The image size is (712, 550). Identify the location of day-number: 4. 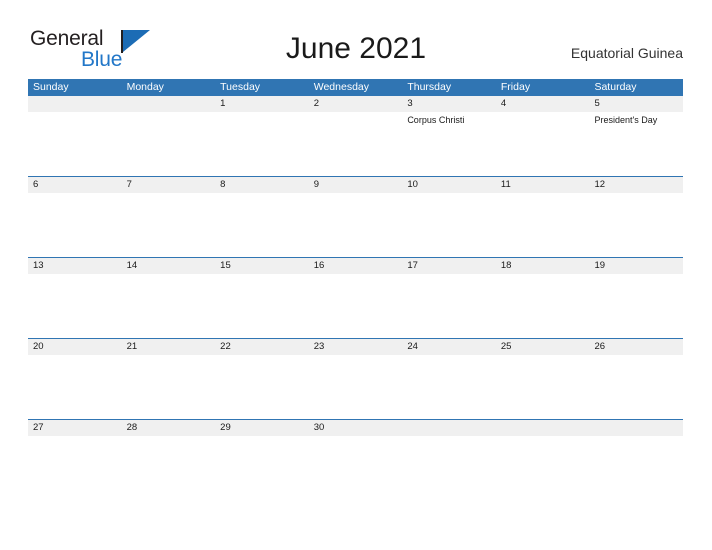
(542, 104).